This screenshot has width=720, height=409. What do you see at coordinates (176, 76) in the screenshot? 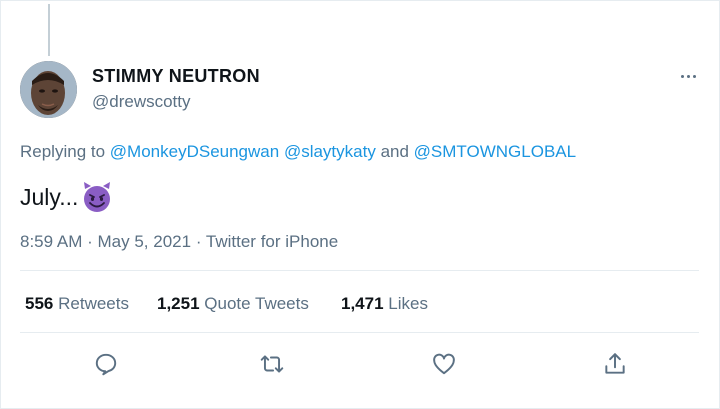
I see `author-display-name: STIMMY NEUTRON` at bounding box center [176, 76].